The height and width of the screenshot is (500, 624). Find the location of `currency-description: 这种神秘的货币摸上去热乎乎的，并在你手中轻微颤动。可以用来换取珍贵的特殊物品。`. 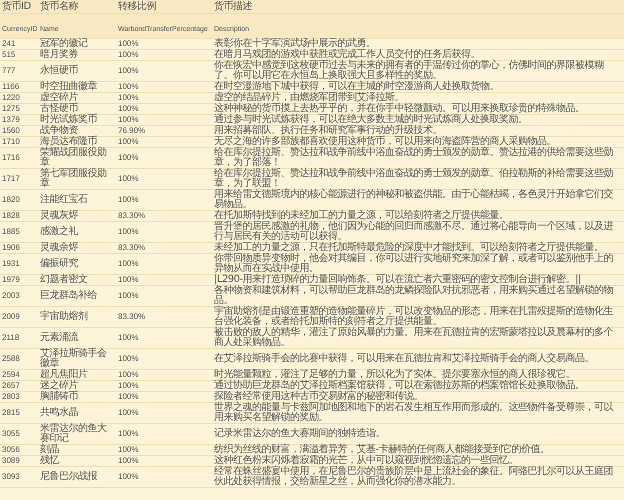

currency-description: 这种神秘的货币摸上去热乎乎的，并在你手中轻微颤动。可以用来换取珍贵的特殊物品。 is located at coordinates (400, 109).